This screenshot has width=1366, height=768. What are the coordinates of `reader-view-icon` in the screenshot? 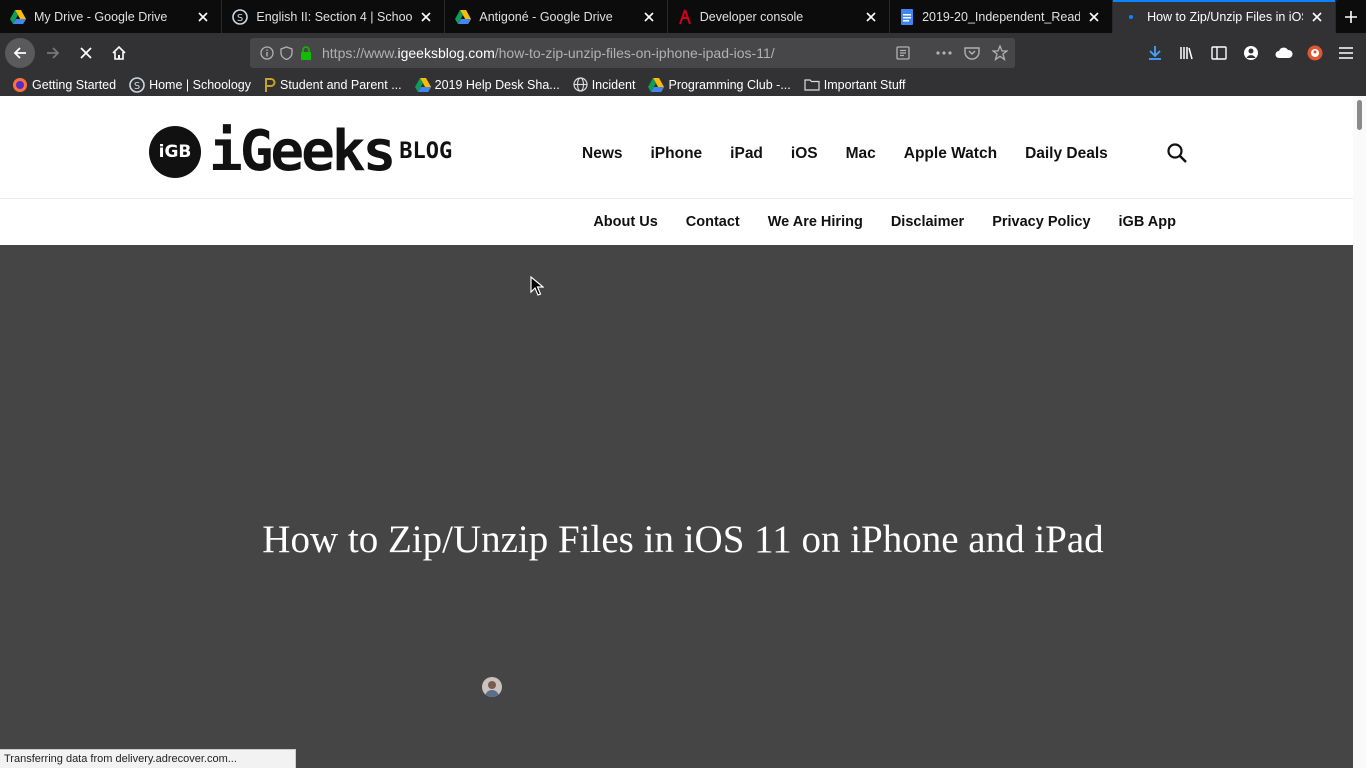 It's located at (903, 53).